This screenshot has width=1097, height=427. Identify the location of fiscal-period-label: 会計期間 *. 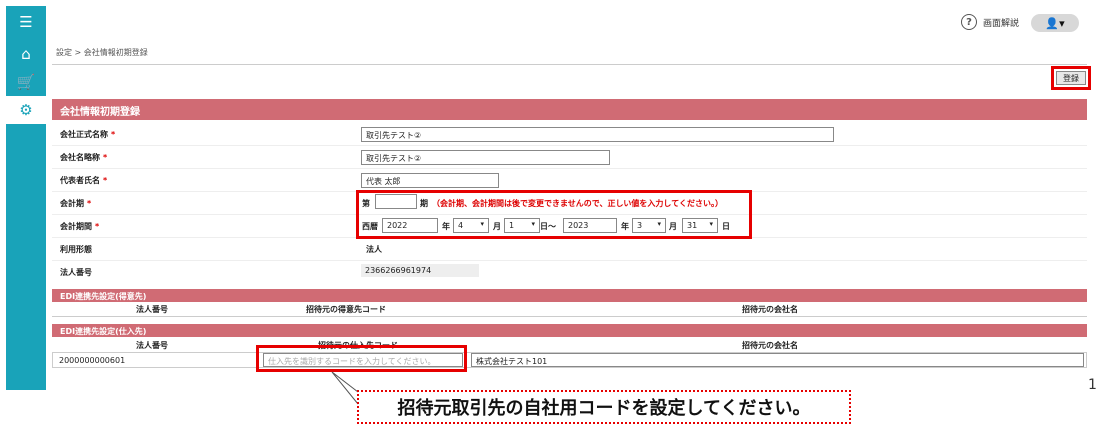
(80, 226).